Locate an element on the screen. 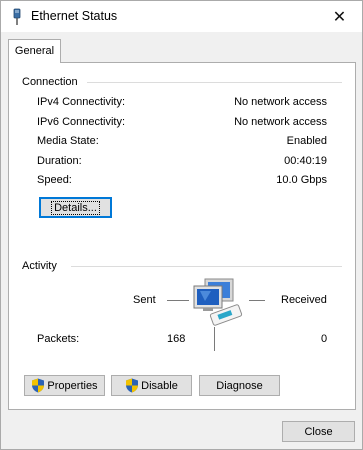  tab-general-label: General is located at coordinates (34, 51).